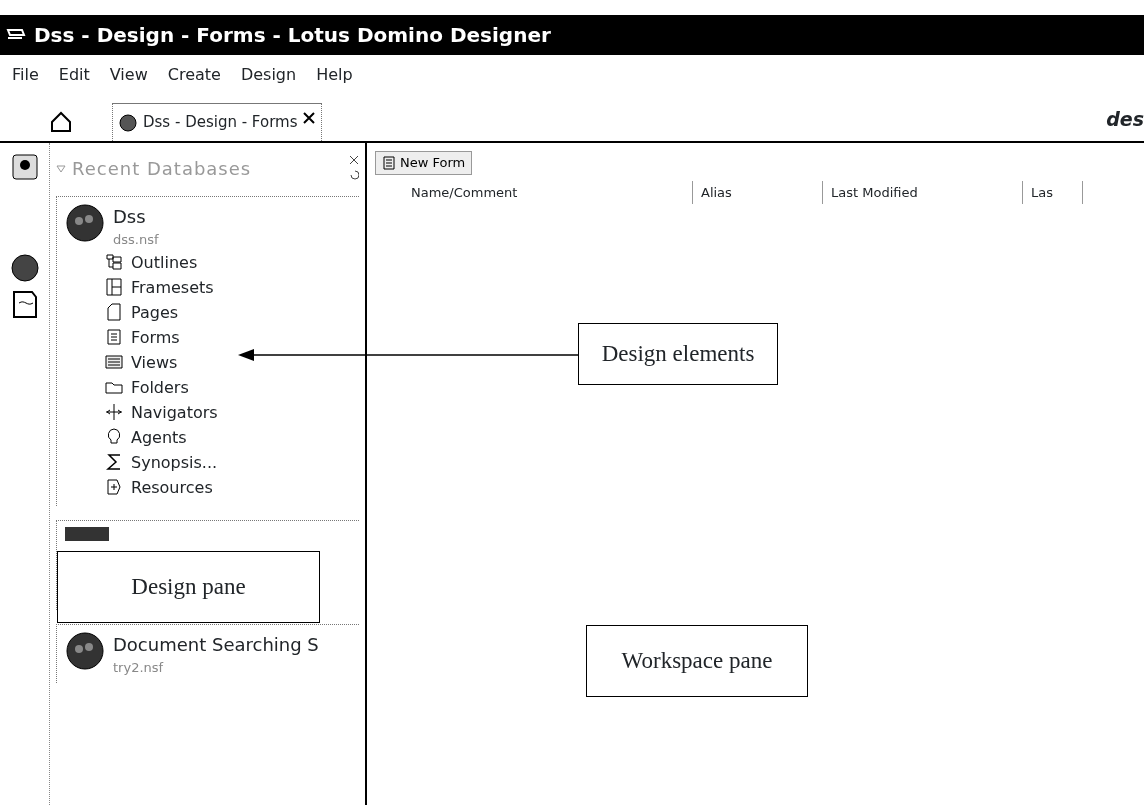 The width and height of the screenshot is (1144, 805). I want to click on menu-item: File, so click(25, 75).